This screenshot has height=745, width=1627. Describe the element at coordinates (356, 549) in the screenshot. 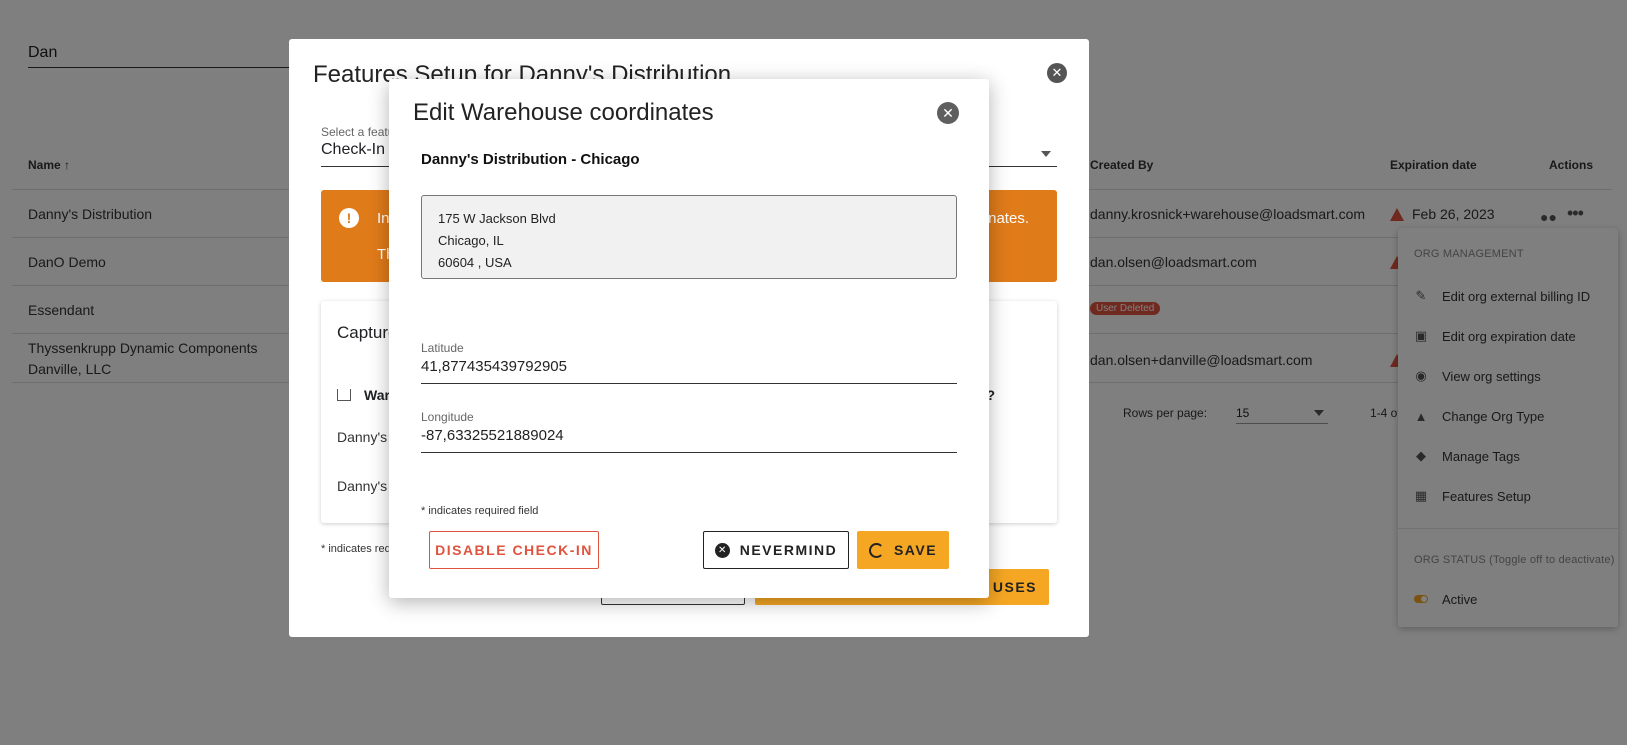

I see `required-note: * indicates req` at that location.